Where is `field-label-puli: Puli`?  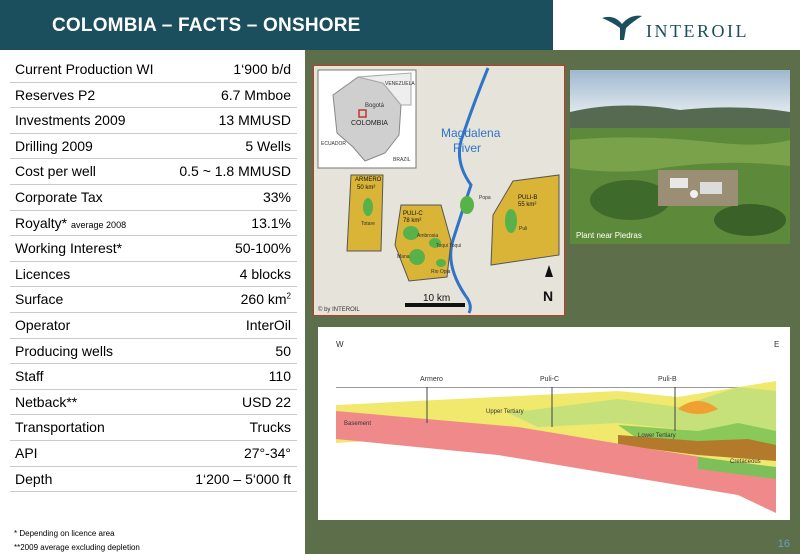 field-label-puli: Puli is located at coordinates (523, 229).